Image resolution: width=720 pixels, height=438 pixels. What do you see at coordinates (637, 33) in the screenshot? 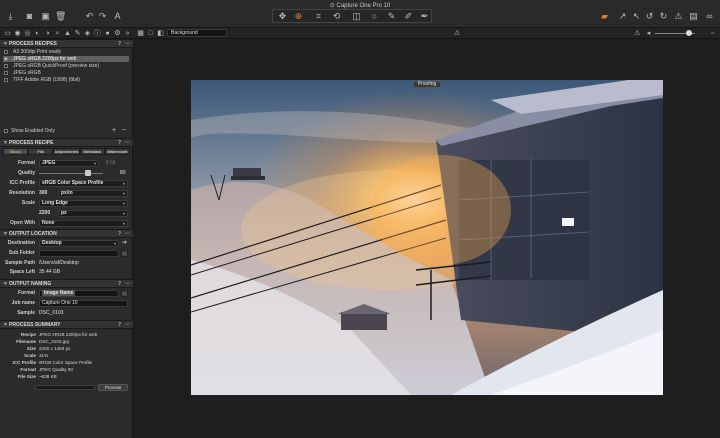
I see `focus-warning-icon: ⚠` at bounding box center [637, 33].